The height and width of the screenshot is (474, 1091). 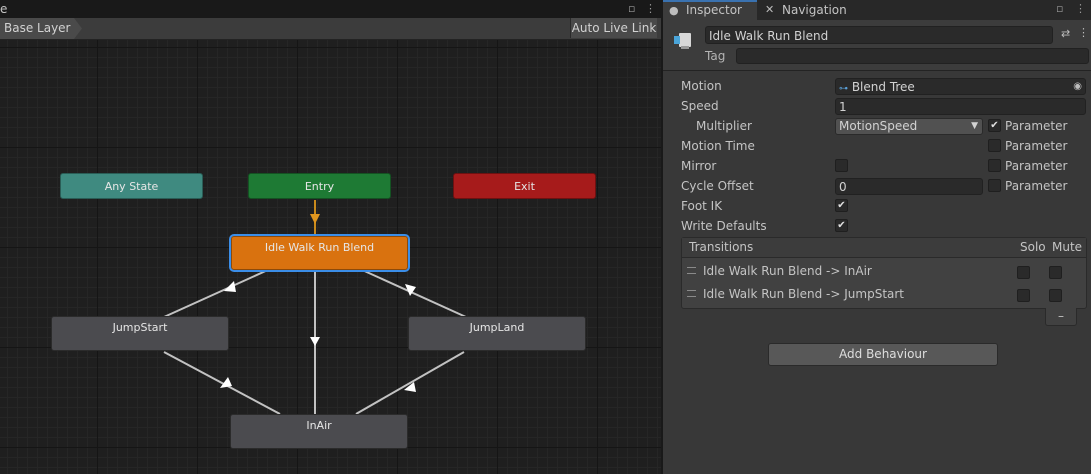 I want to click on idle-to-jumpland-line, so click(x=413, y=293).